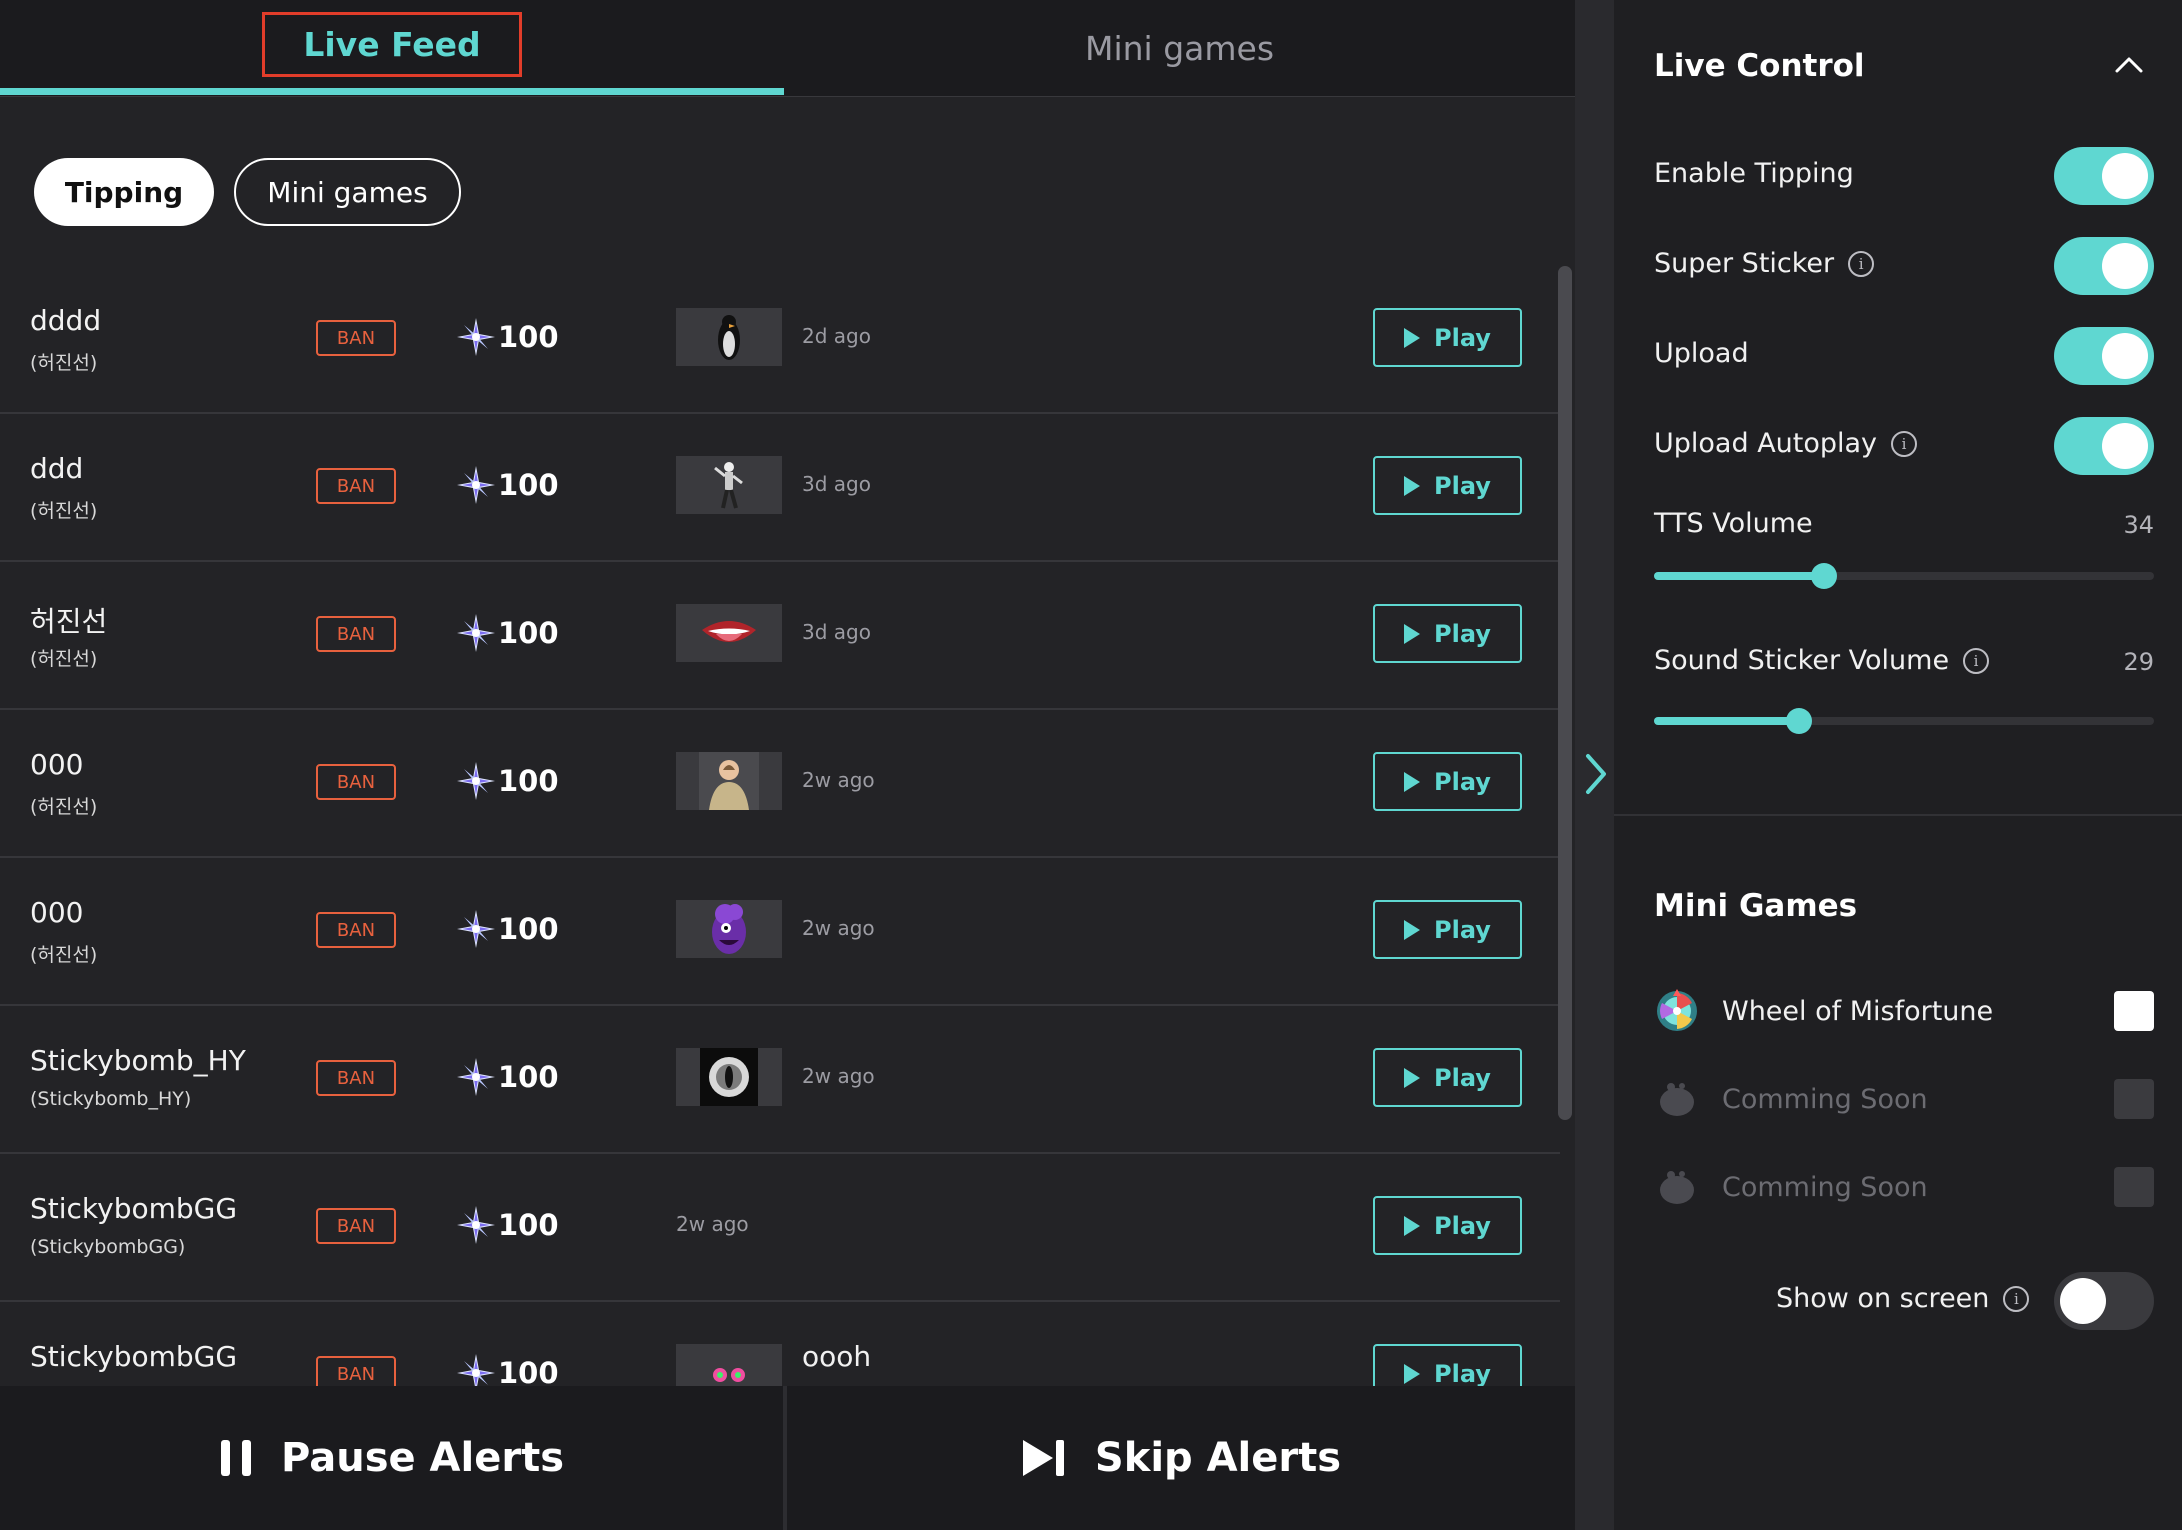  Describe the element at coordinates (2104, 446) in the screenshot. I see `upload-autoplay-toggle` at that location.